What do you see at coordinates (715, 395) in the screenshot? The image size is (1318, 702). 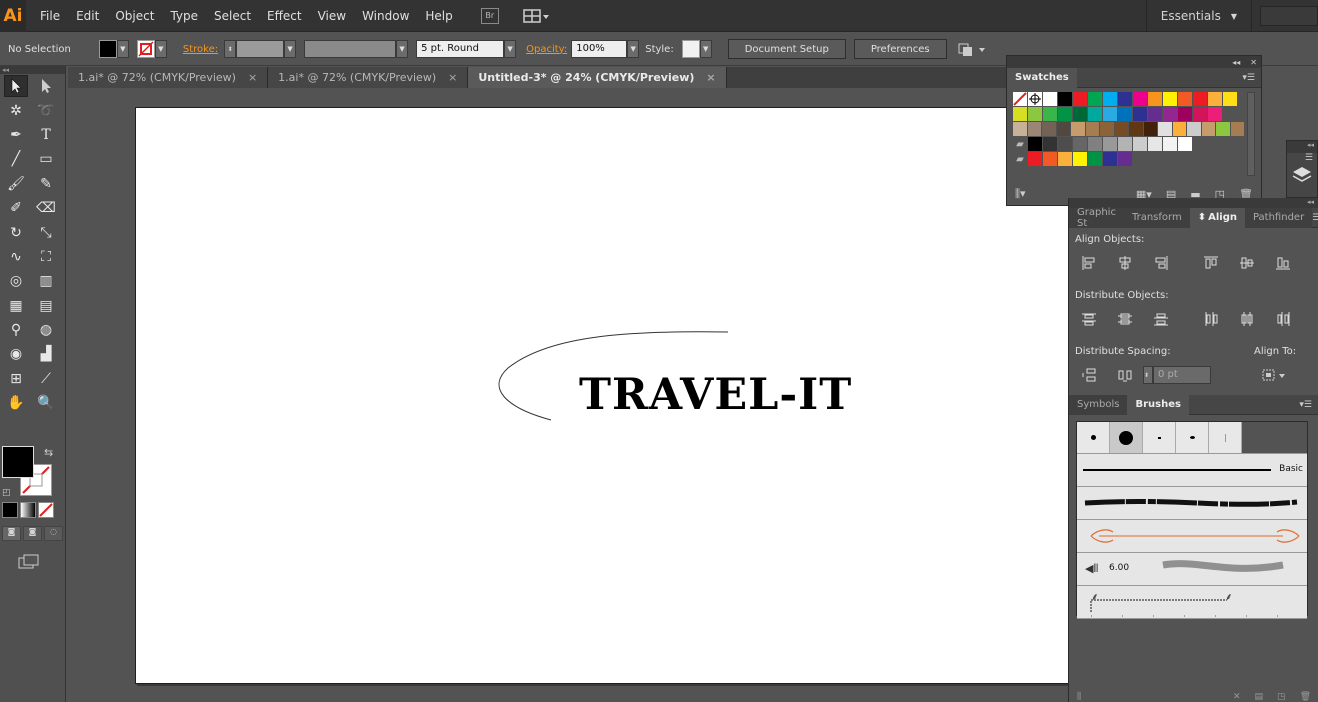 I see `logo-text: TRAVEL-IT` at bounding box center [715, 395].